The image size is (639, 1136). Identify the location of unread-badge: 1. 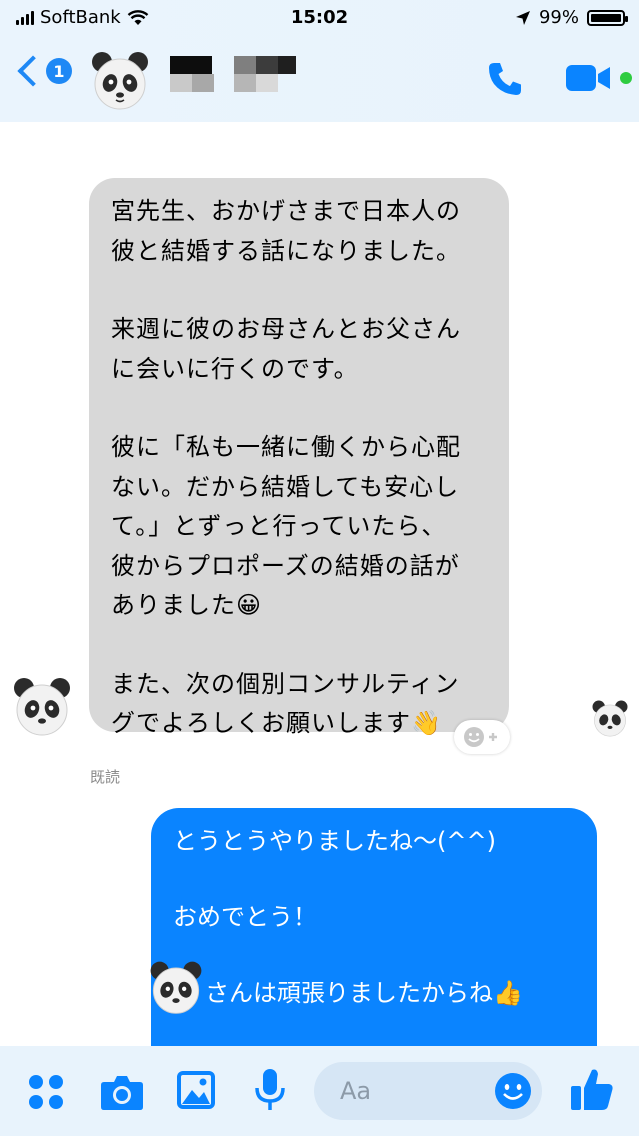
(59, 71).